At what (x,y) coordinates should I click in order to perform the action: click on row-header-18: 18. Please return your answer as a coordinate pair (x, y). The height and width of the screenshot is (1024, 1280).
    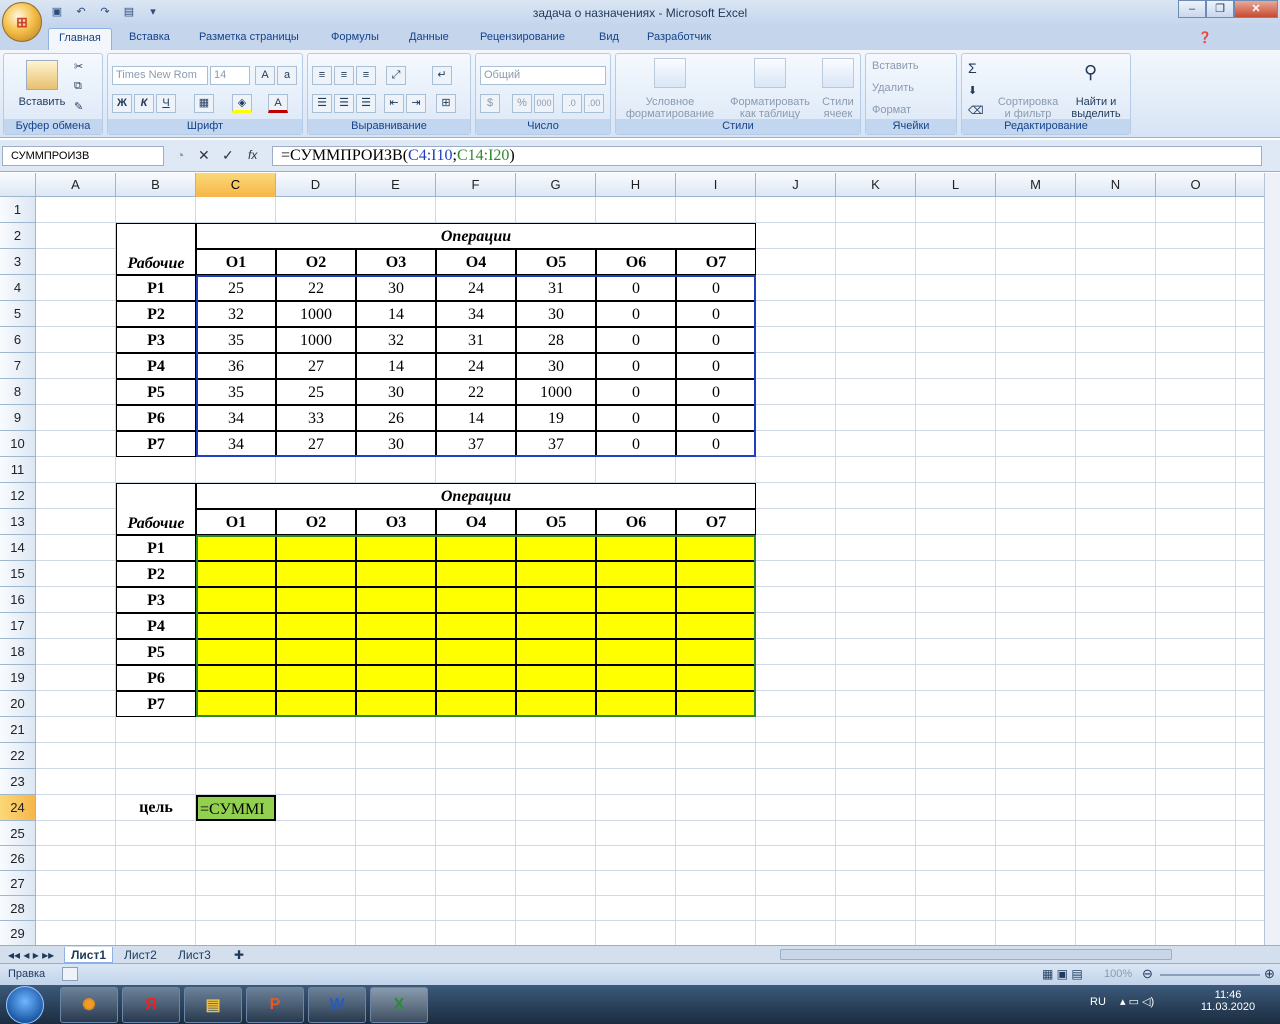
    Looking at the image, I should click on (18, 652).